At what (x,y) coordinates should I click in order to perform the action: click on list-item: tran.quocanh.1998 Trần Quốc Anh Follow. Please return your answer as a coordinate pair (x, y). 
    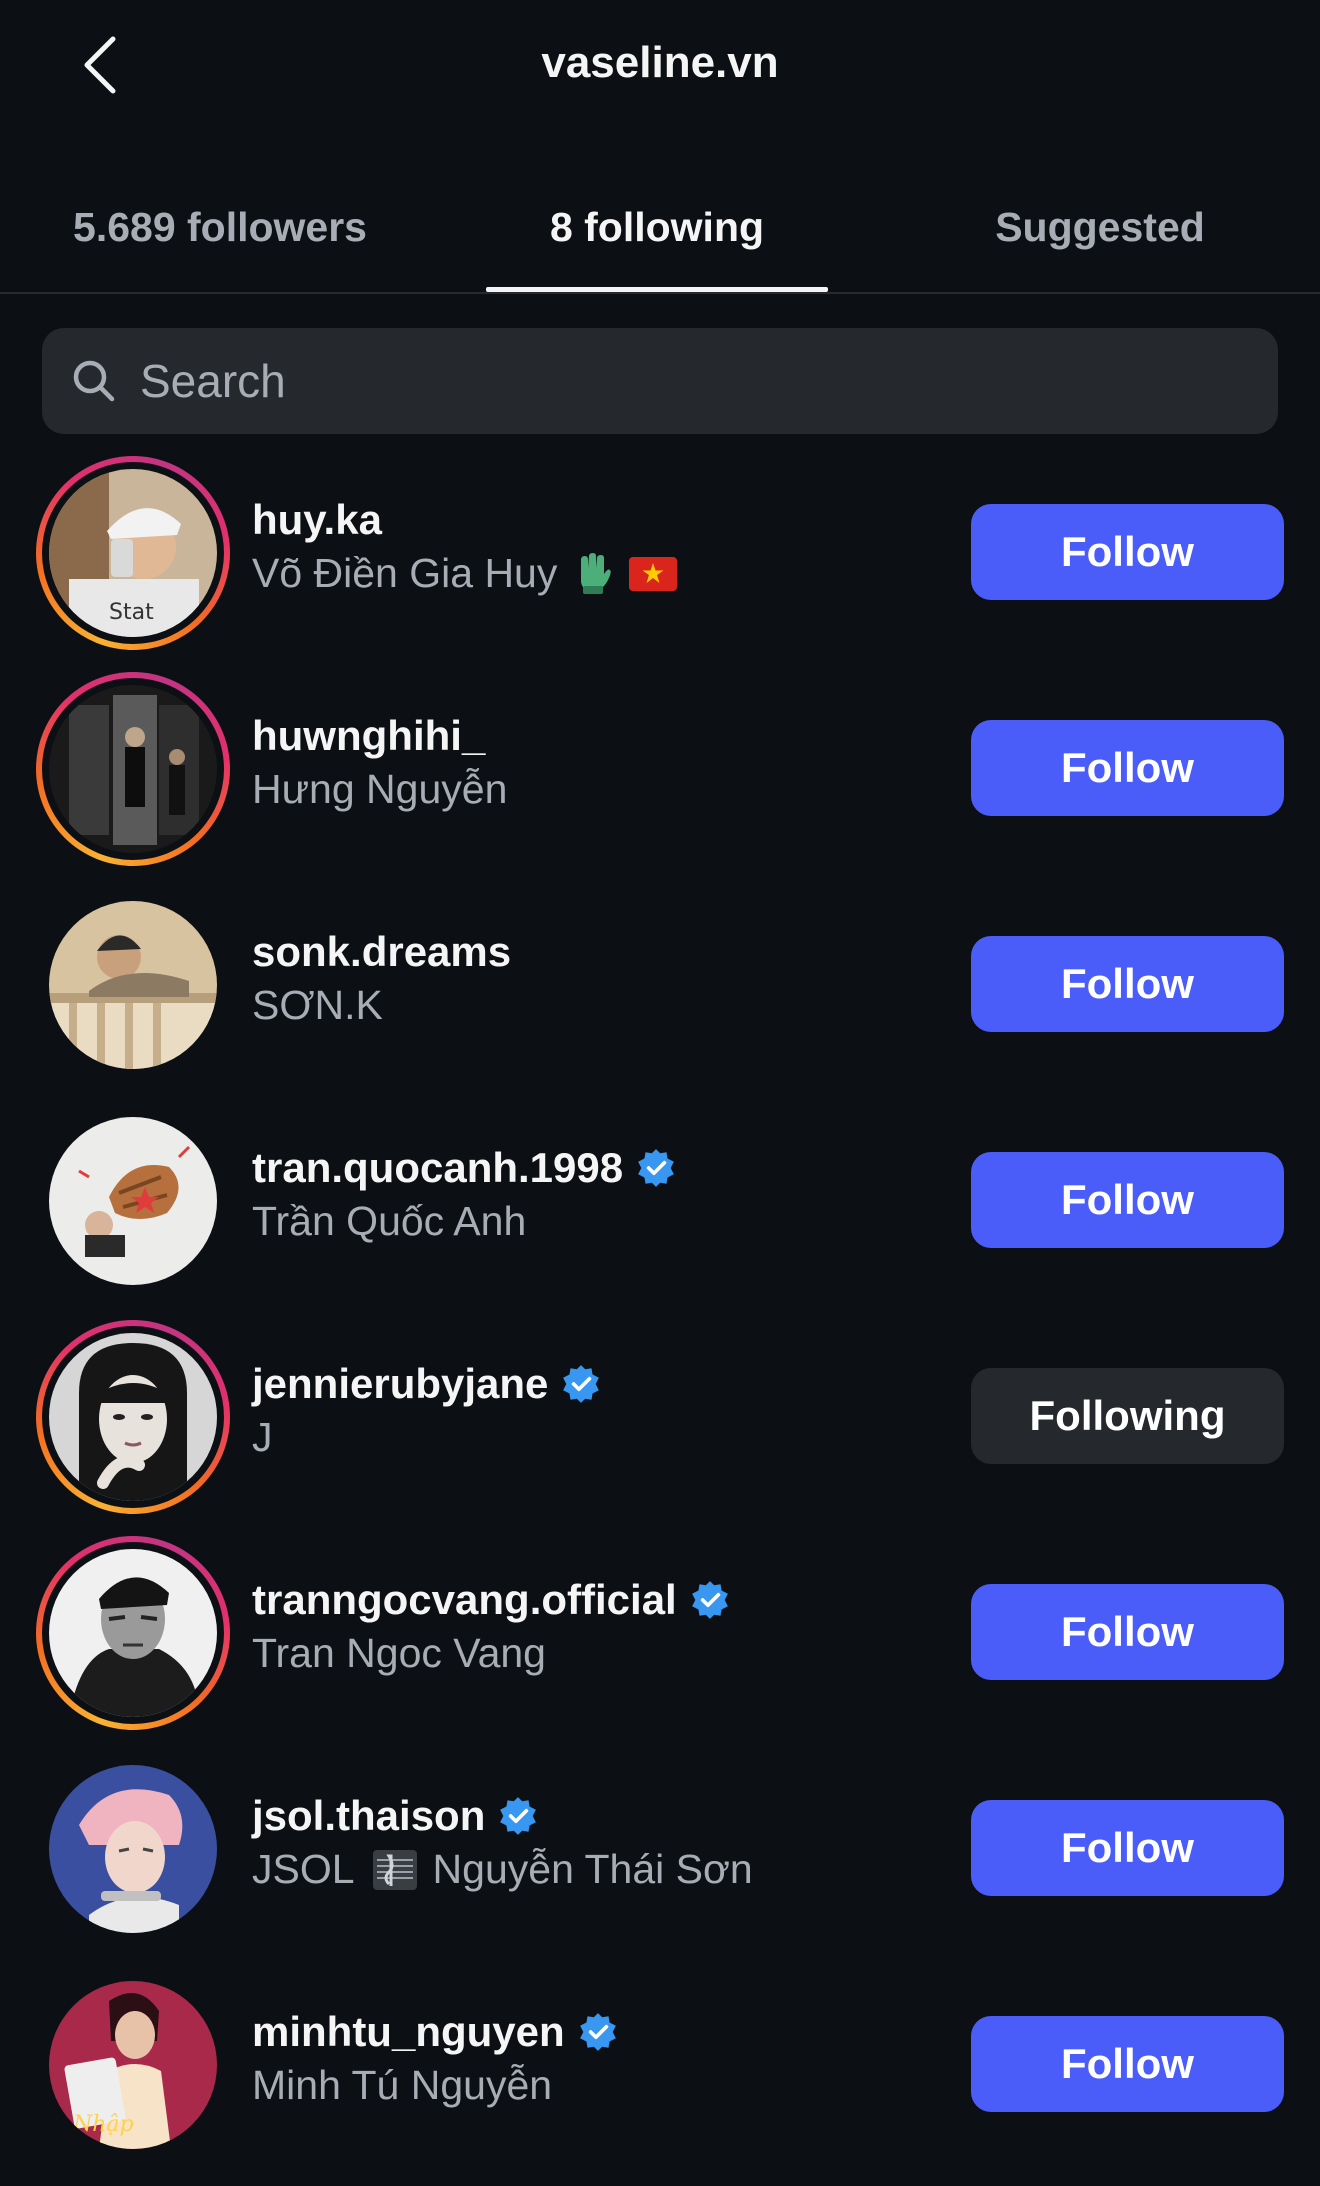
    Looking at the image, I should click on (660, 1206).